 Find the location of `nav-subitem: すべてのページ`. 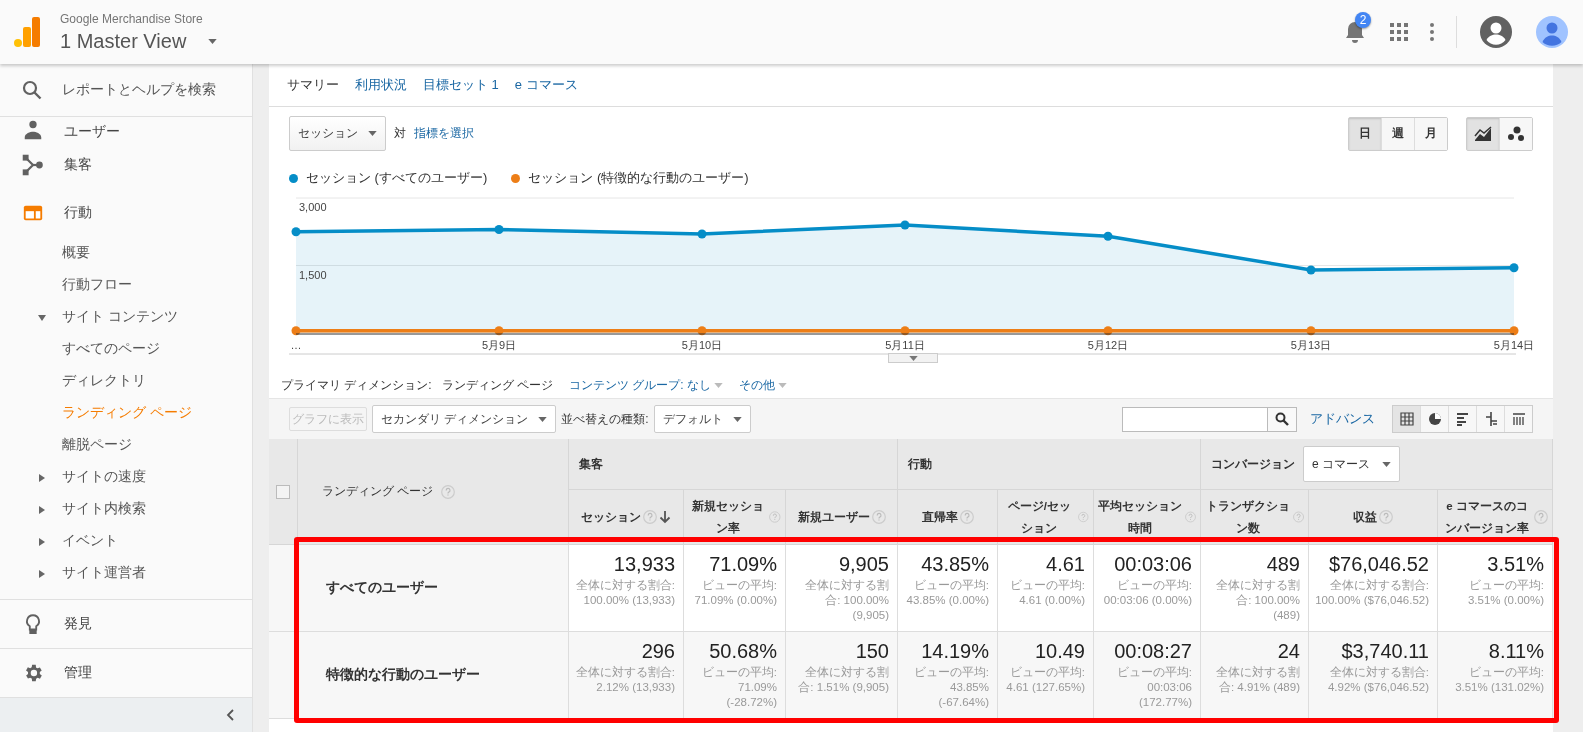

nav-subitem: すべてのページ is located at coordinates (126, 348).